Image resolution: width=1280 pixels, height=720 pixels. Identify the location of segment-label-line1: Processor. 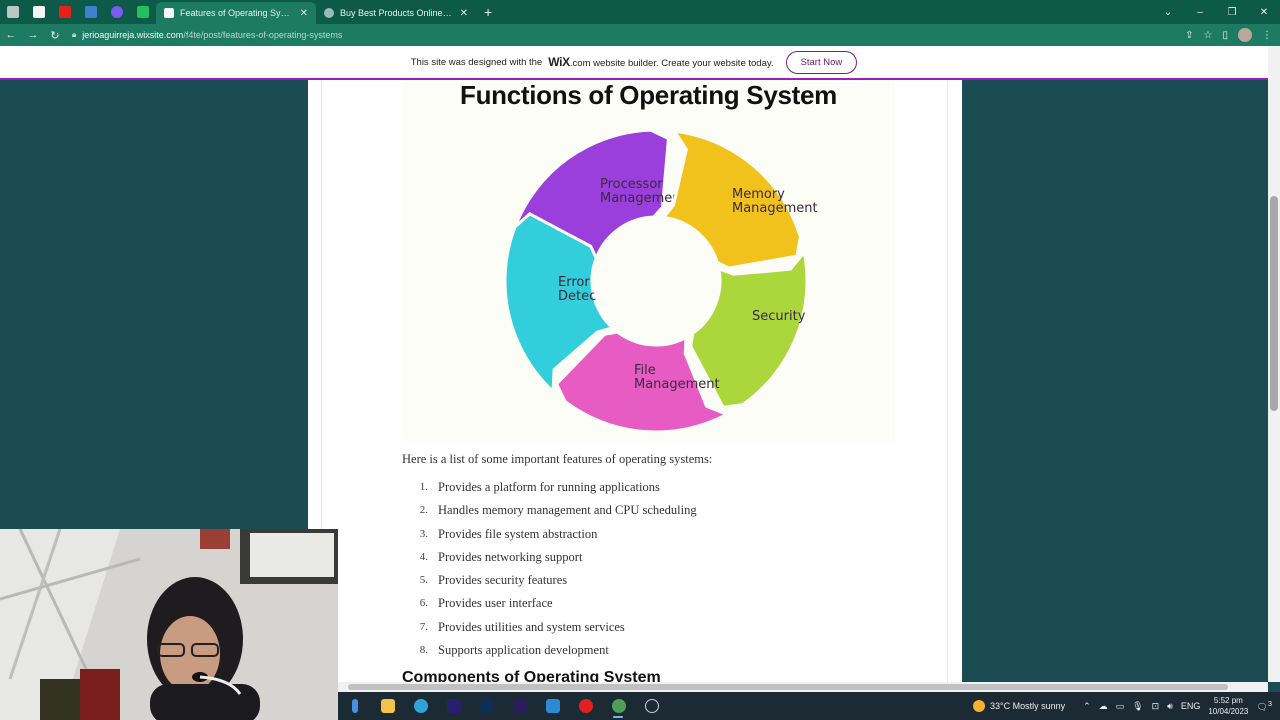
(631, 184).